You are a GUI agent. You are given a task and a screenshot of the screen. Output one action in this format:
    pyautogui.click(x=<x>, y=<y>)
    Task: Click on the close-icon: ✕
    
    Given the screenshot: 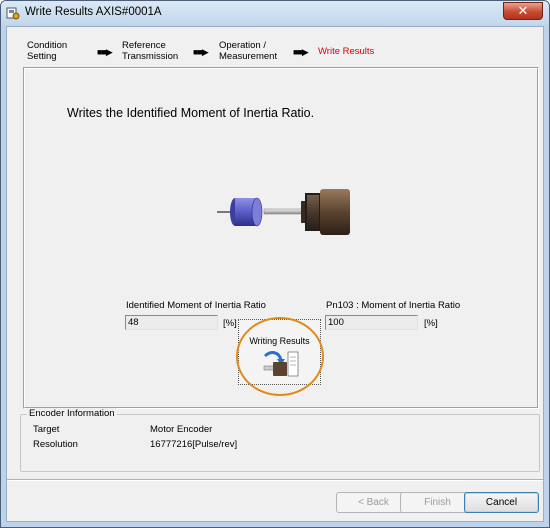 What is the action you would take?
    pyautogui.click(x=523, y=10)
    